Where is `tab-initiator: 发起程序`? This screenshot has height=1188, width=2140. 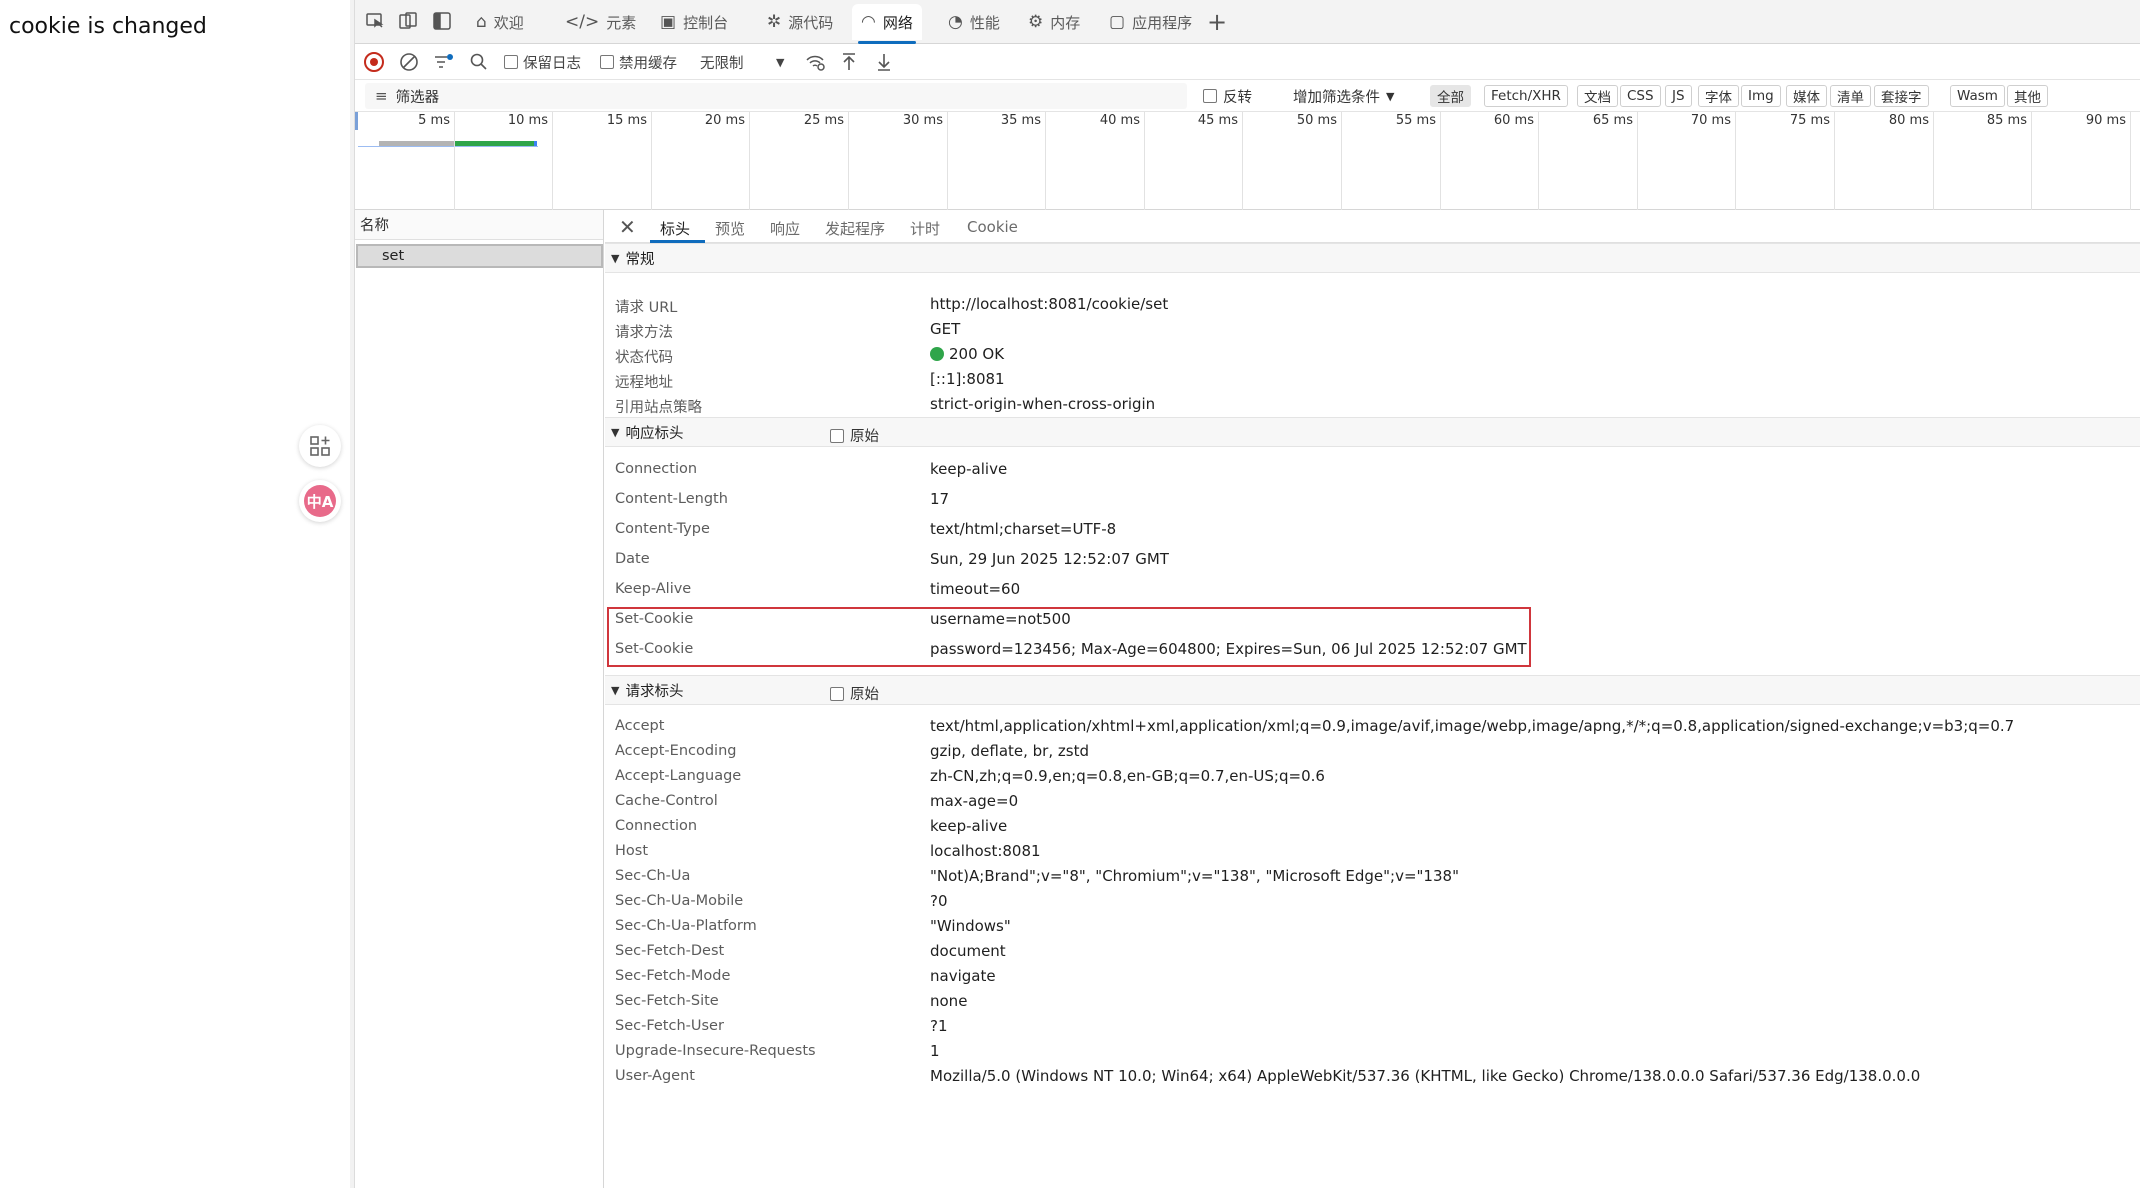
tab-initiator: 发起程序 is located at coordinates (855, 228).